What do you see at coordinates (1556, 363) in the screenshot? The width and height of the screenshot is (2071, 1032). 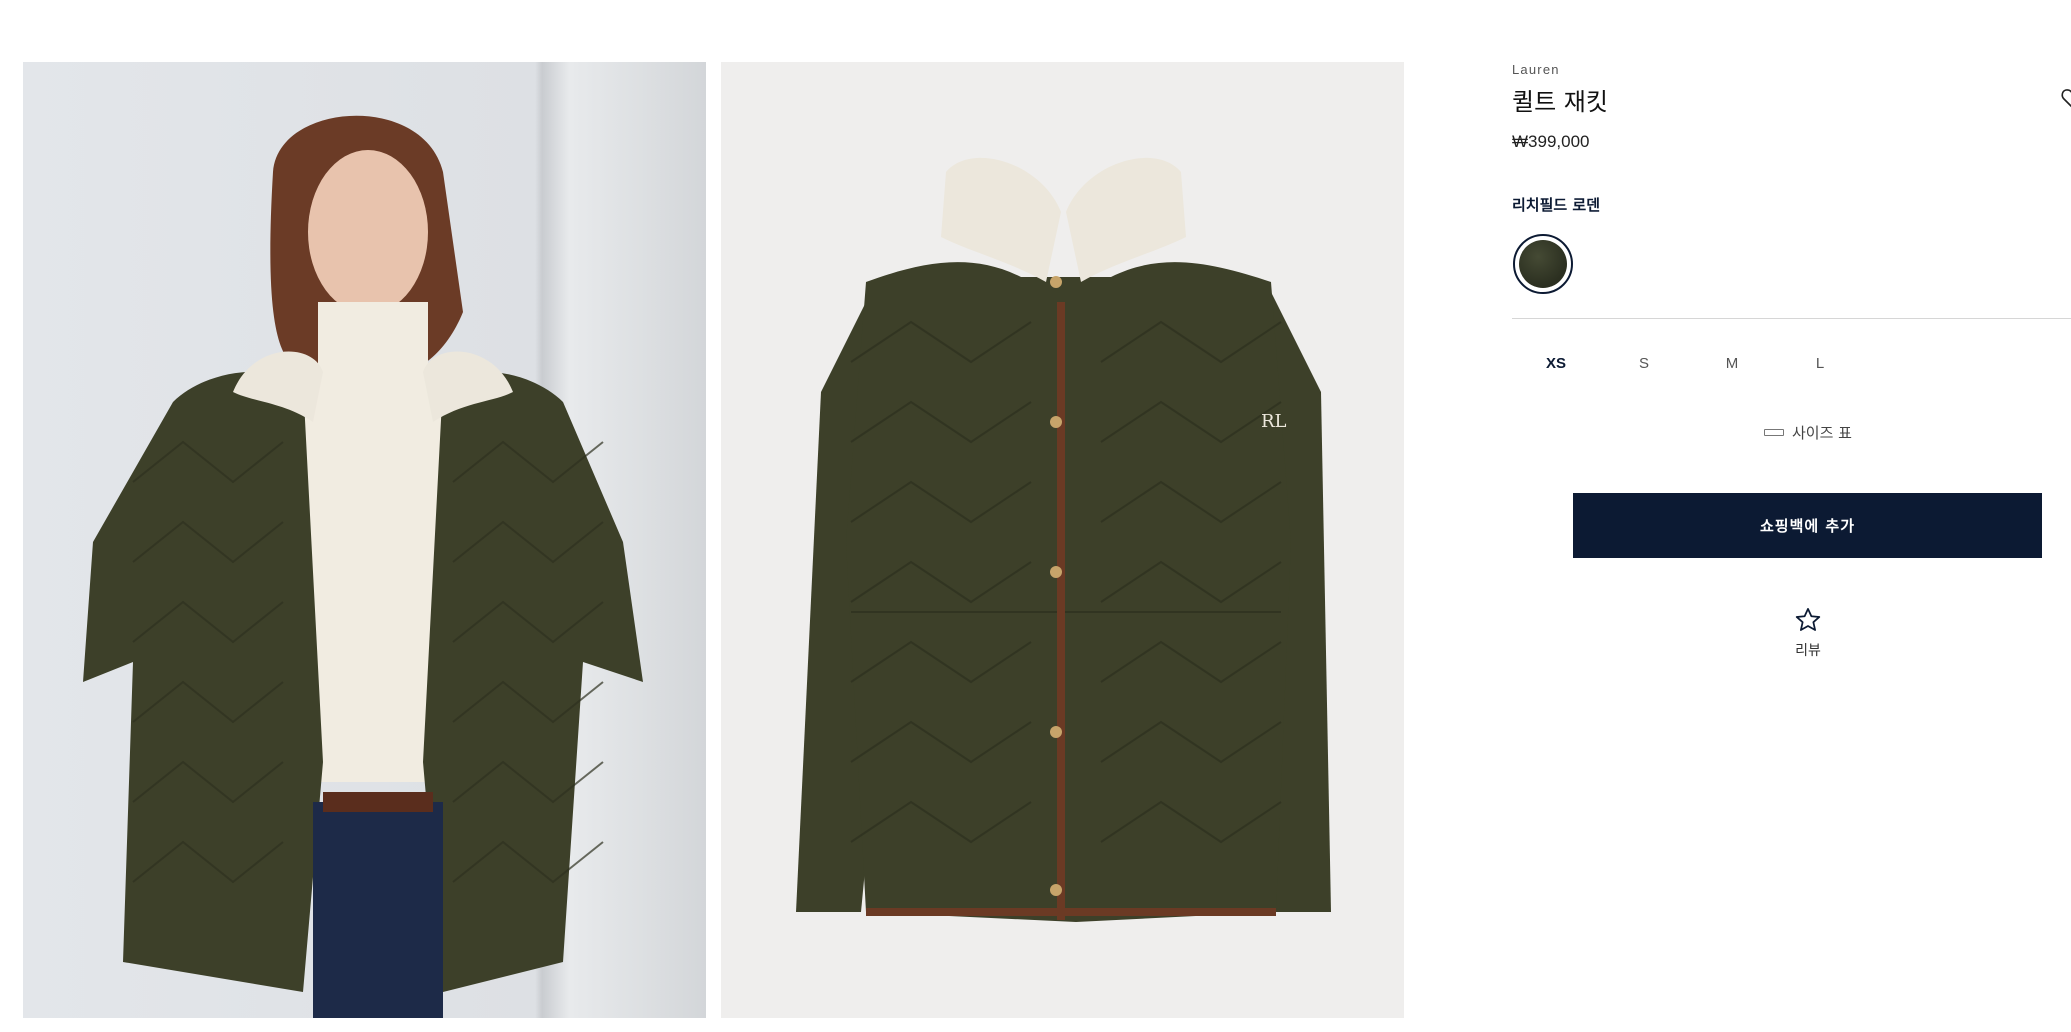 I see `size-option-xs: XS` at bounding box center [1556, 363].